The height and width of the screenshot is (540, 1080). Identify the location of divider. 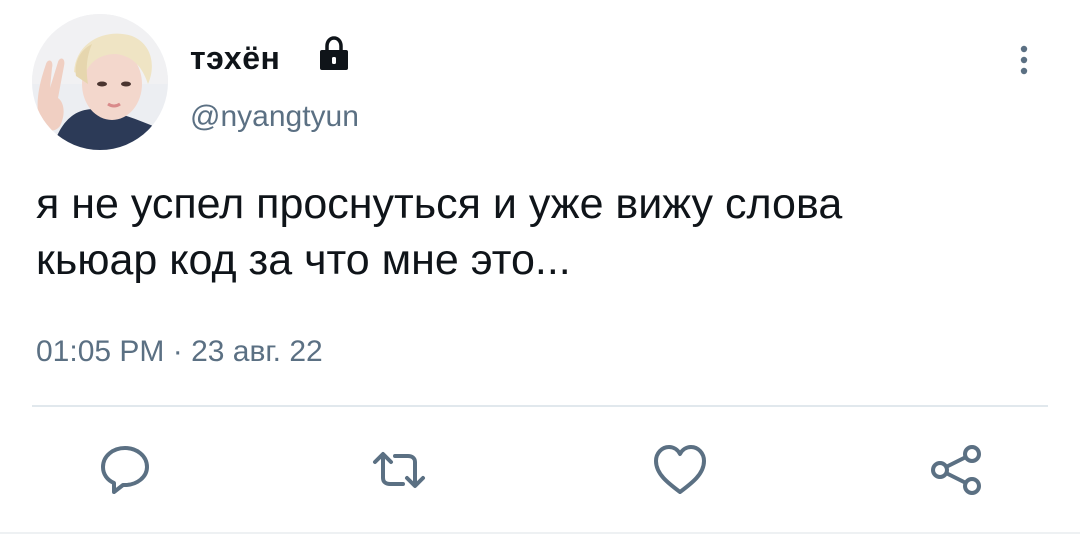
(540, 406).